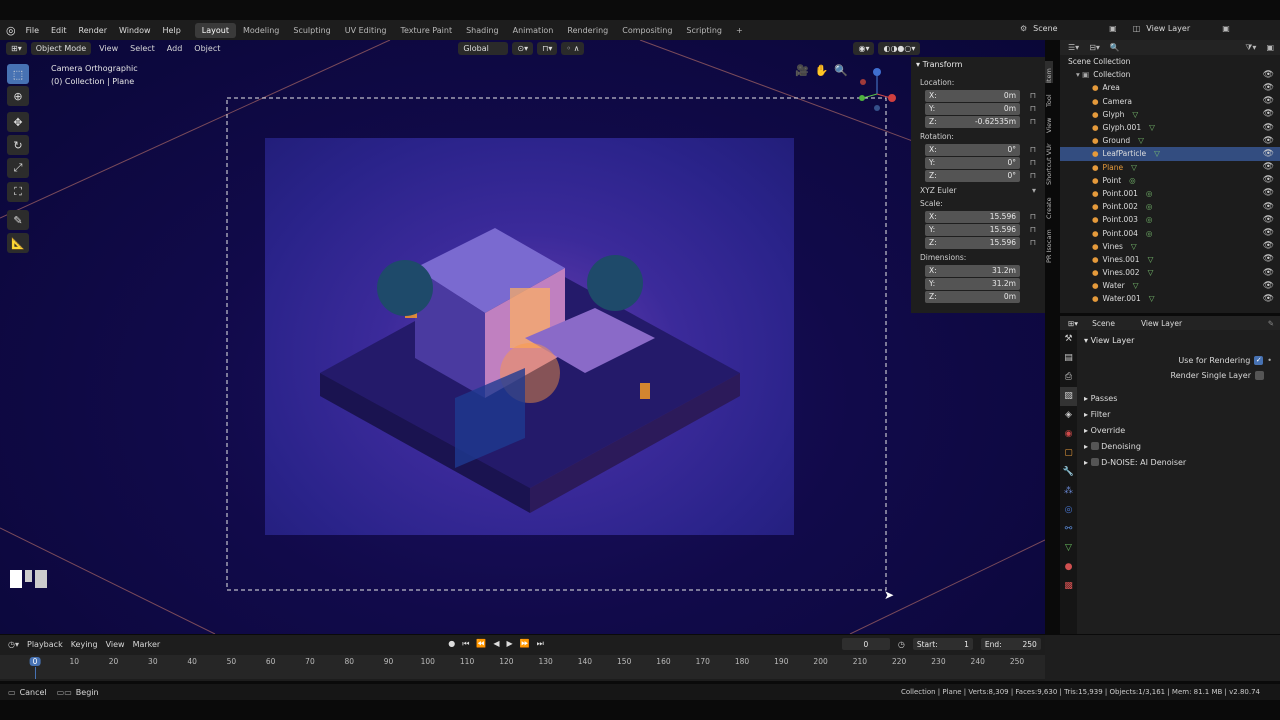  Describe the element at coordinates (61, 48) in the screenshot. I see `mode-selector: Object Mode` at that location.